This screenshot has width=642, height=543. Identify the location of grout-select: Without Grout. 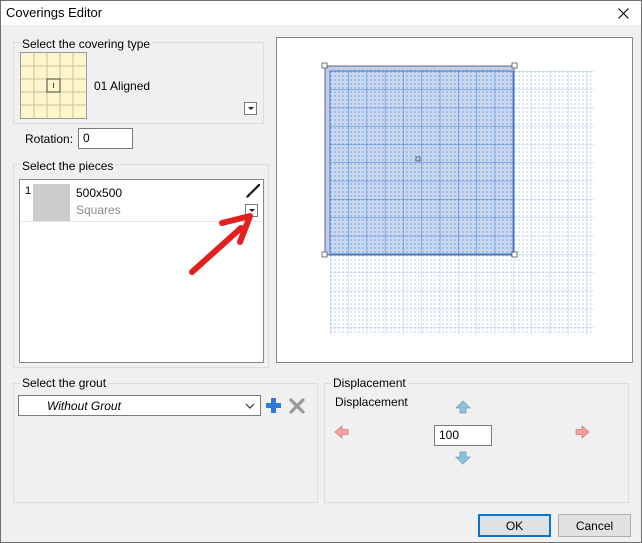
(139, 405).